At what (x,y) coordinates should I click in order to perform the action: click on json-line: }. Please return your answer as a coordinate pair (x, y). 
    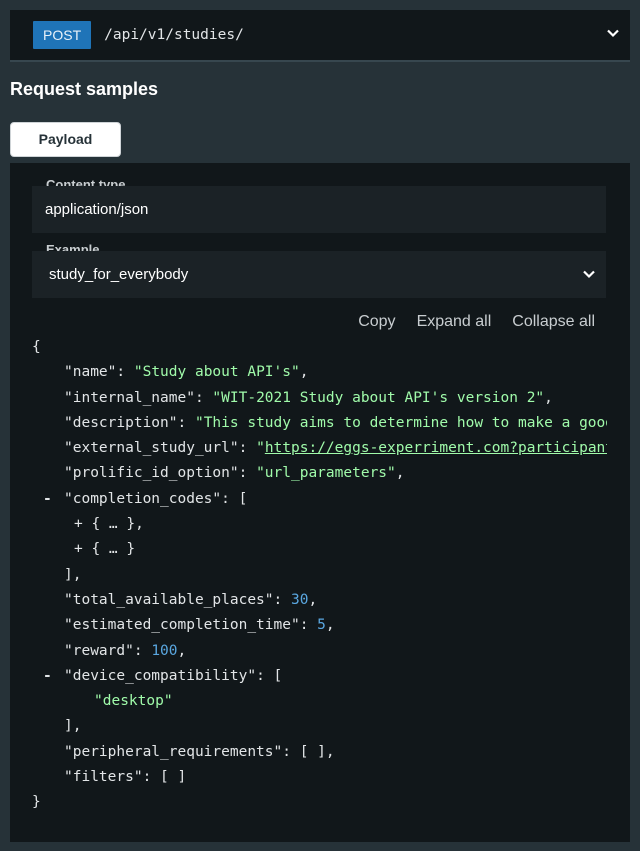
    Looking at the image, I should click on (36, 802).